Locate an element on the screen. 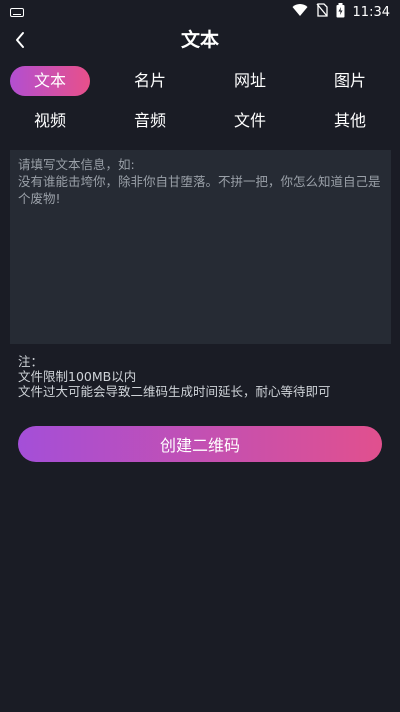 The height and width of the screenshot is (712, 400). tab-text: 文本 is located at coordinates (50, 81).